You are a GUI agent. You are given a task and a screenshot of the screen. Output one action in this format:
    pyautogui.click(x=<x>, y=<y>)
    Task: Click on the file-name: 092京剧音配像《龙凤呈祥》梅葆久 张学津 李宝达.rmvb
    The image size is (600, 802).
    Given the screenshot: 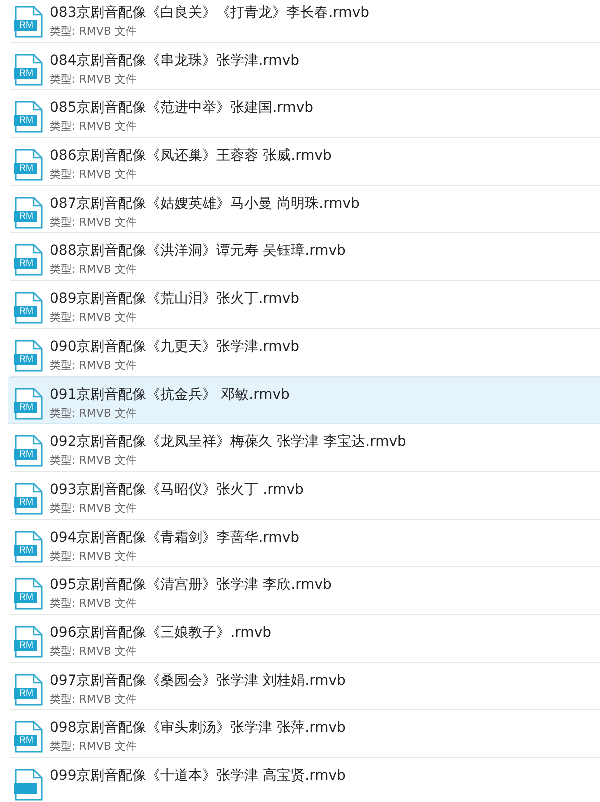 What is the action you would take?
    pyautogui.click(x=228, y=442)
    